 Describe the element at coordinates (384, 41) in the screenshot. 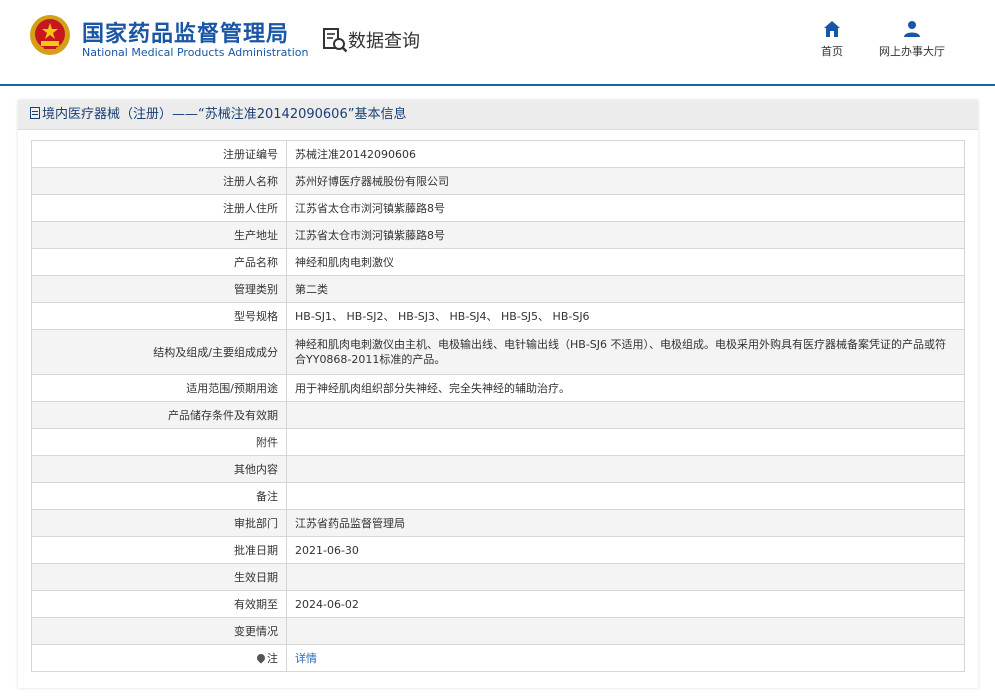

I see `data-query-title: 数据查询` at that location.